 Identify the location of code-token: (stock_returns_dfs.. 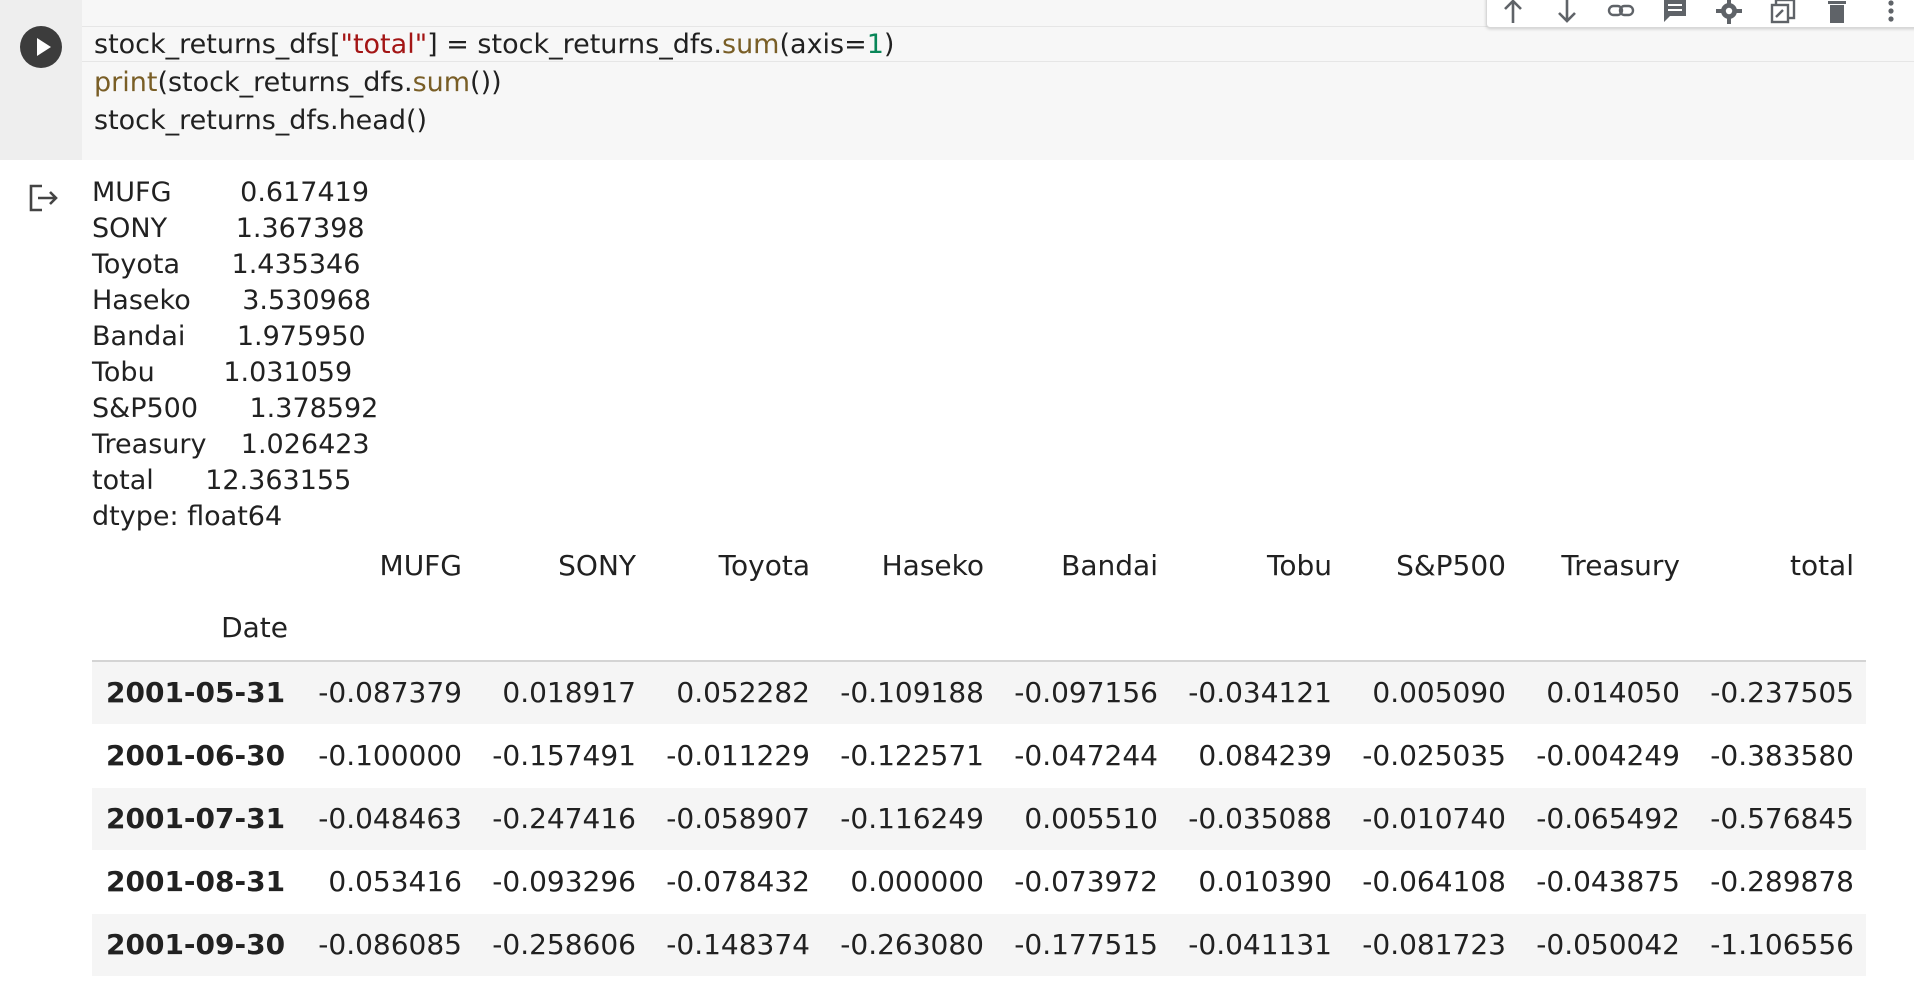
(285, 82).